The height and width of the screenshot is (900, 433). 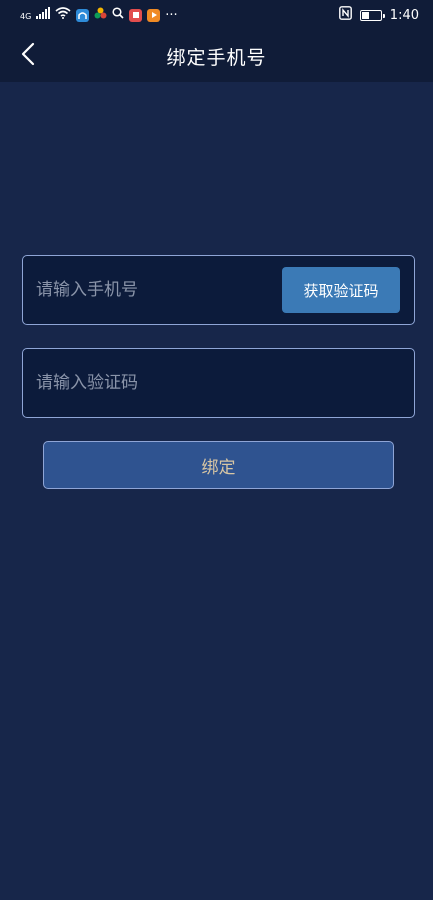 I want to click on video-app-icon, so click(x=154, y=15).